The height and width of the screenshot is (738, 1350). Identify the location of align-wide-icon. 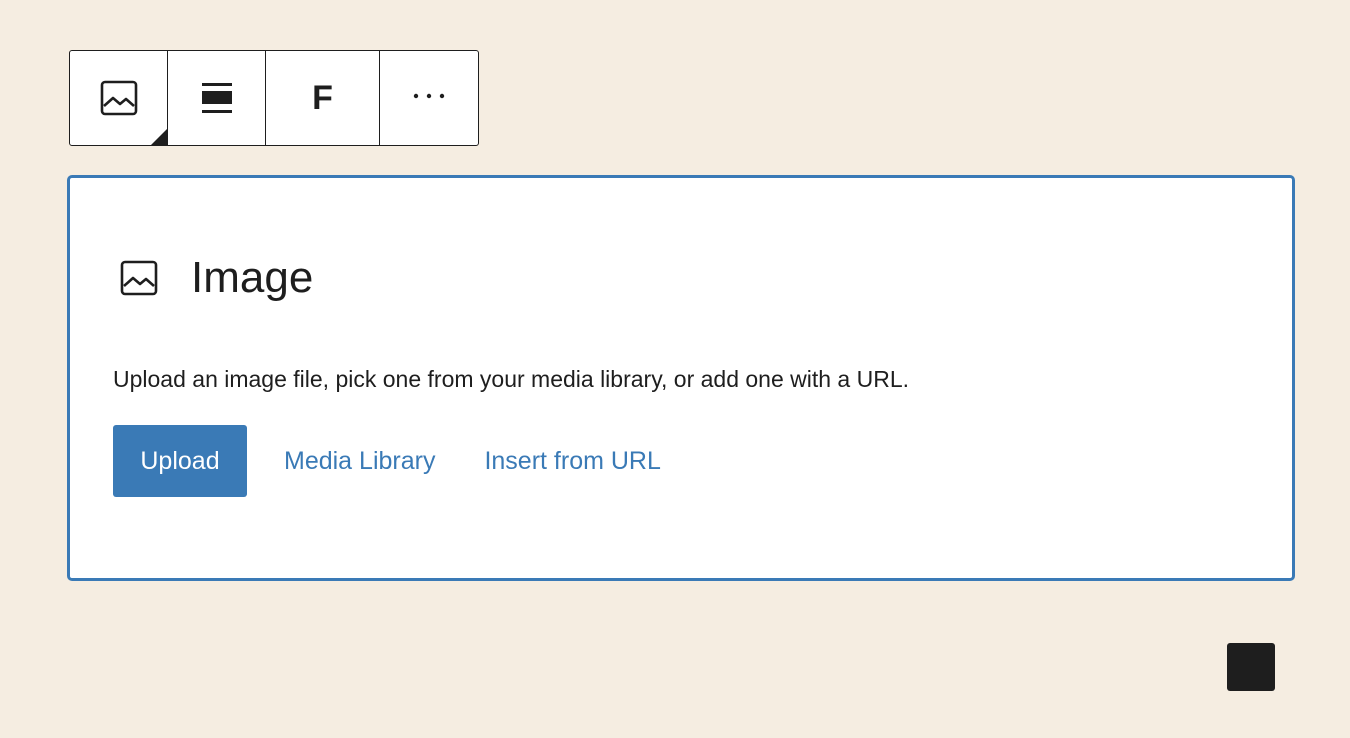
(216, 98).